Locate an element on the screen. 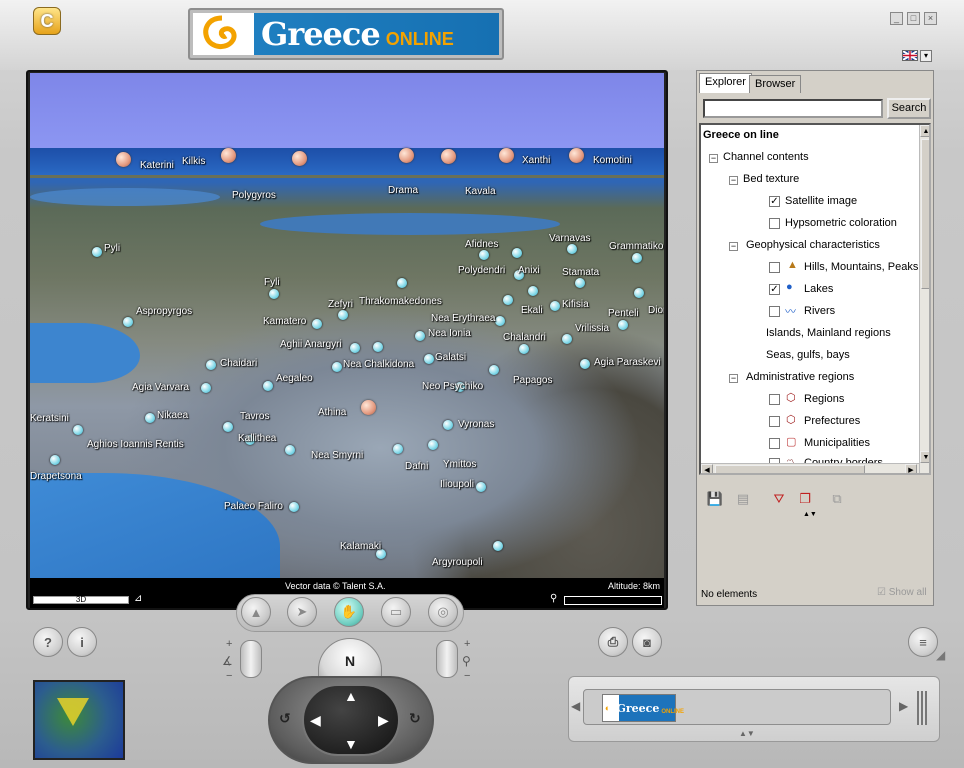  tree-channel-contents: Channel contents is located at coordinates (766, 157).